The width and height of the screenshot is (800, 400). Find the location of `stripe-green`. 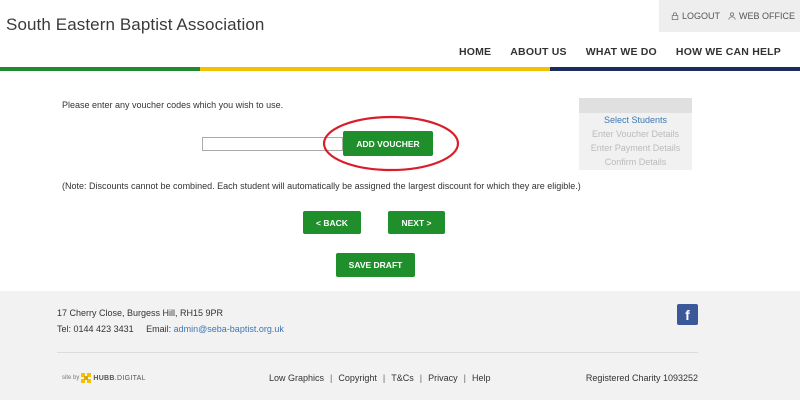

stripe-green is located at coordinates (100, 69).